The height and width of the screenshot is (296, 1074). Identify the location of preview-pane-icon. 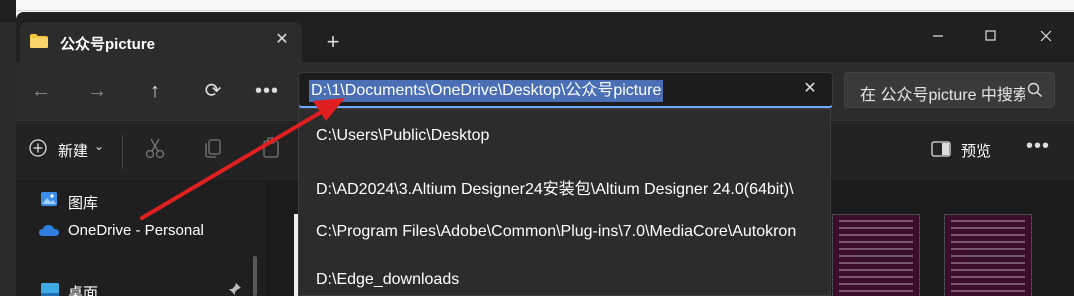
(941, 149).